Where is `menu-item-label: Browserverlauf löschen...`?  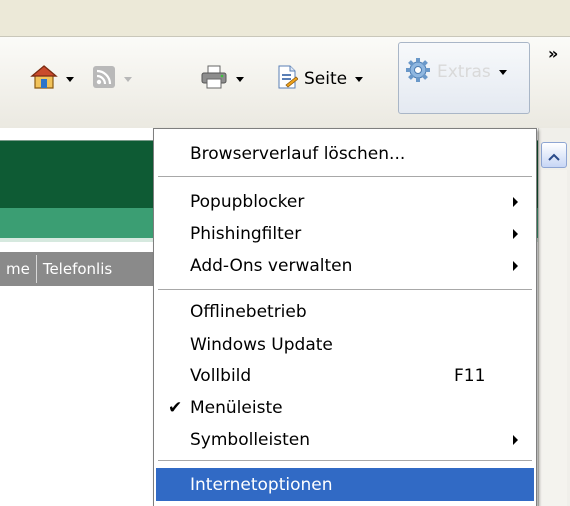
menu-item-label: Browserverlauf löschen... is located at coordinates (298, 153).